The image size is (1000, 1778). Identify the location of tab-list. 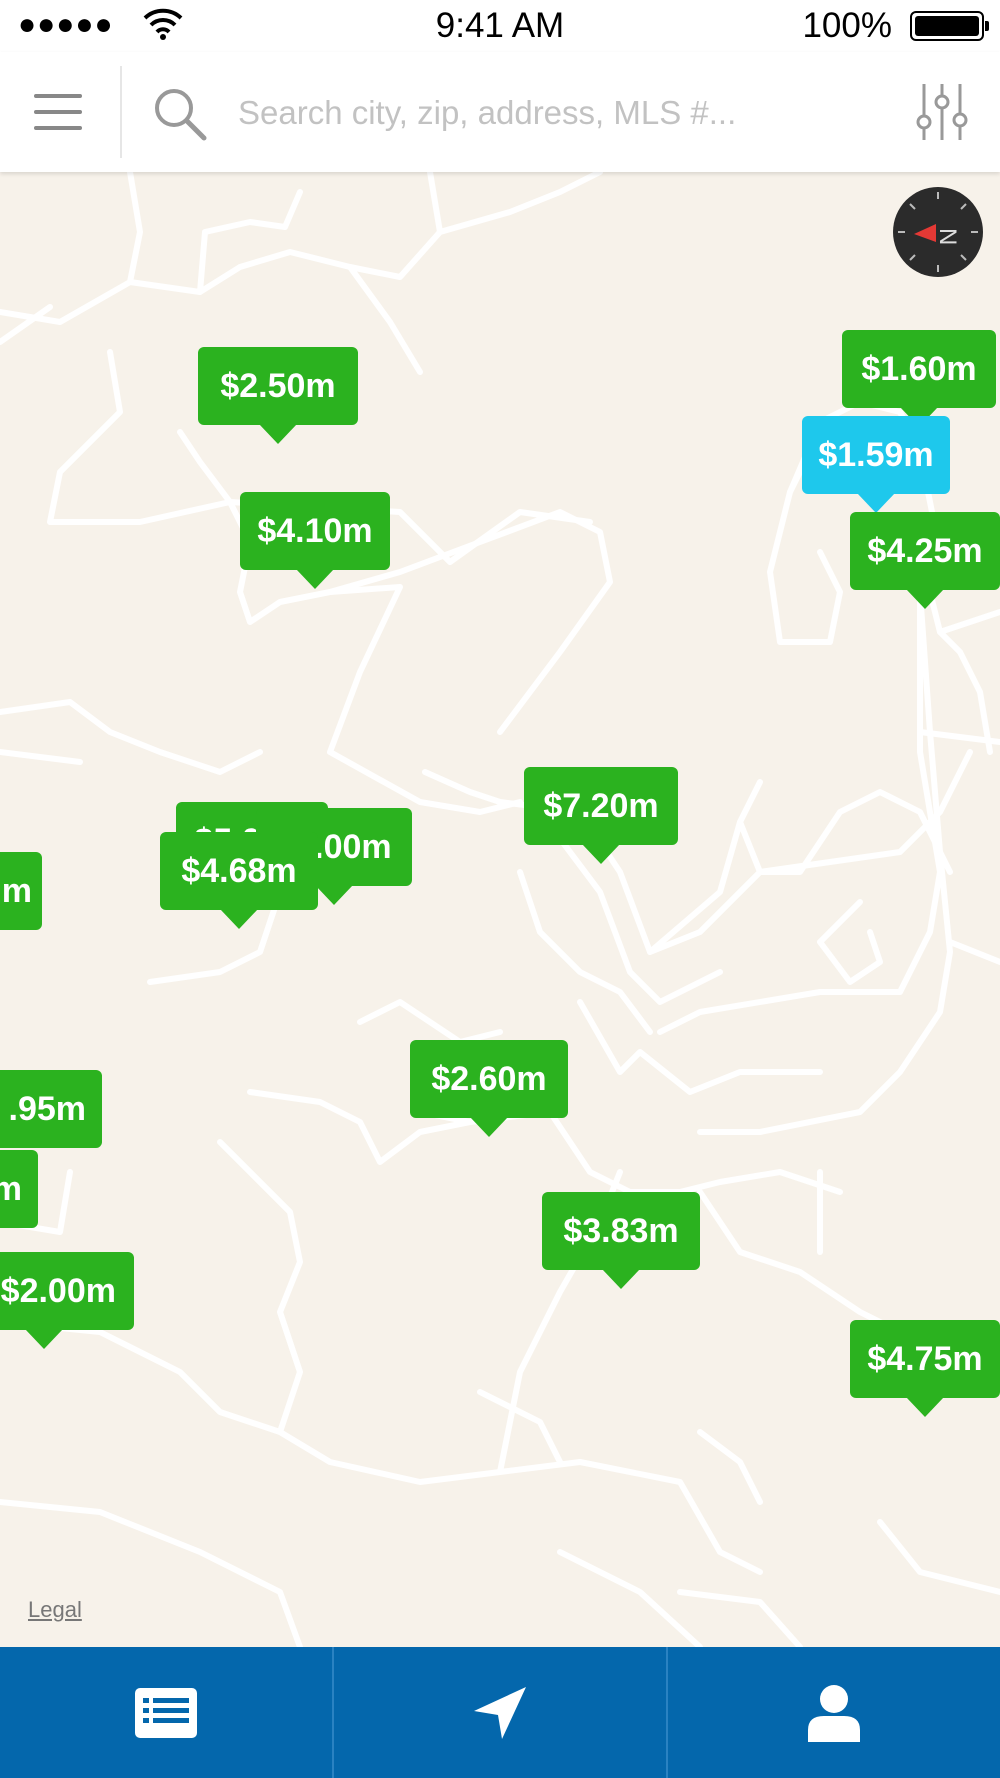
(166, 1712).